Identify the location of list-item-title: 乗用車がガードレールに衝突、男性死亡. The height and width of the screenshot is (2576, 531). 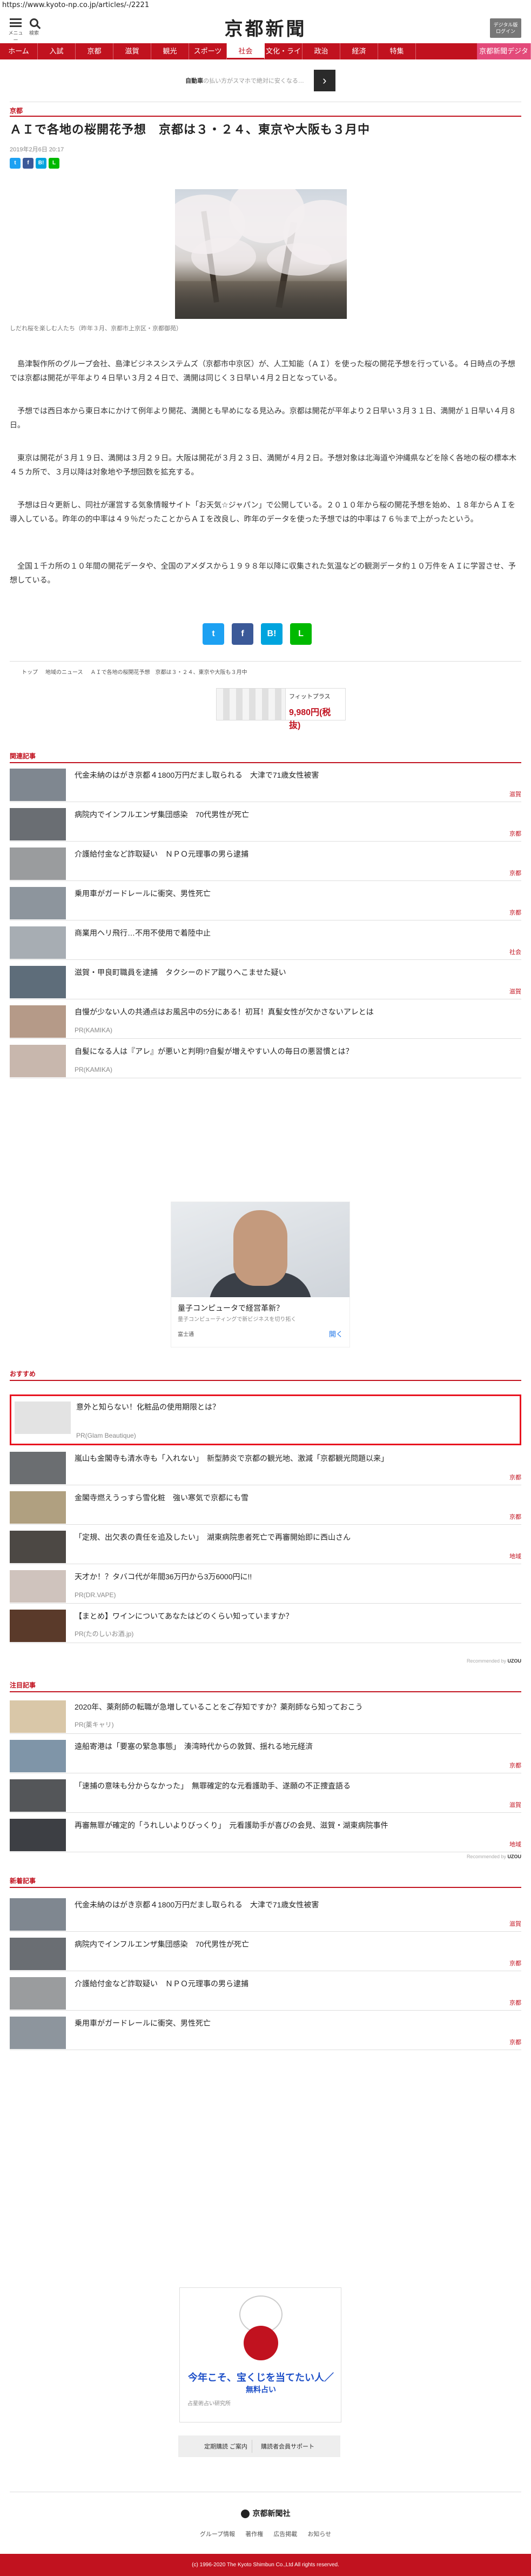
(143, 893).